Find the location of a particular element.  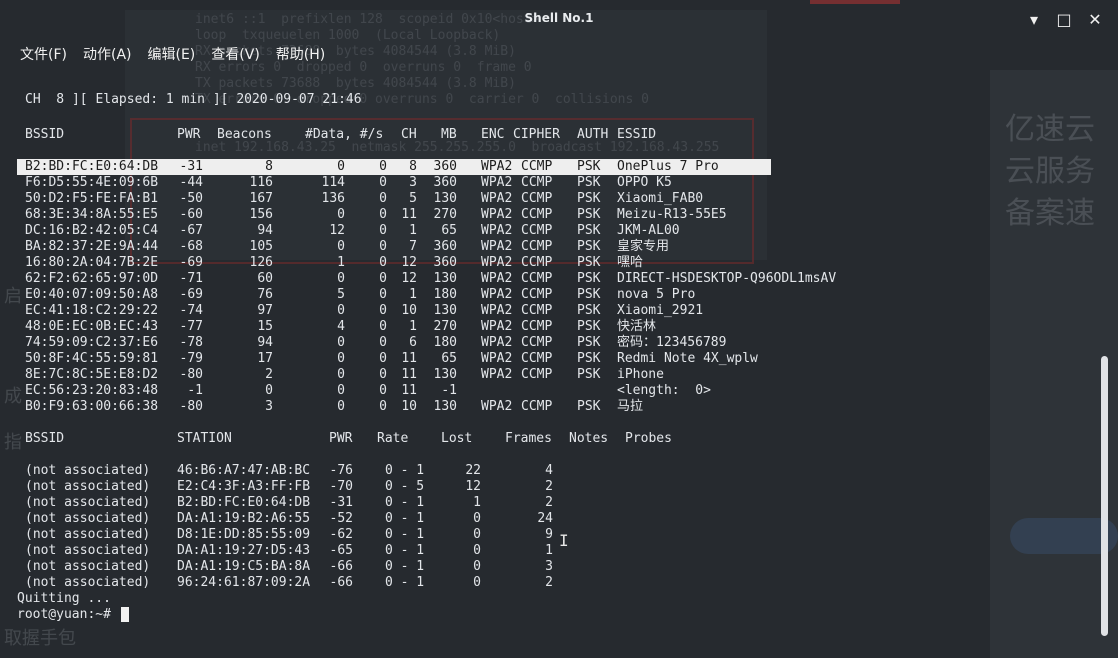

ap-cell: 马拉 is located at coordinates (630, 406).